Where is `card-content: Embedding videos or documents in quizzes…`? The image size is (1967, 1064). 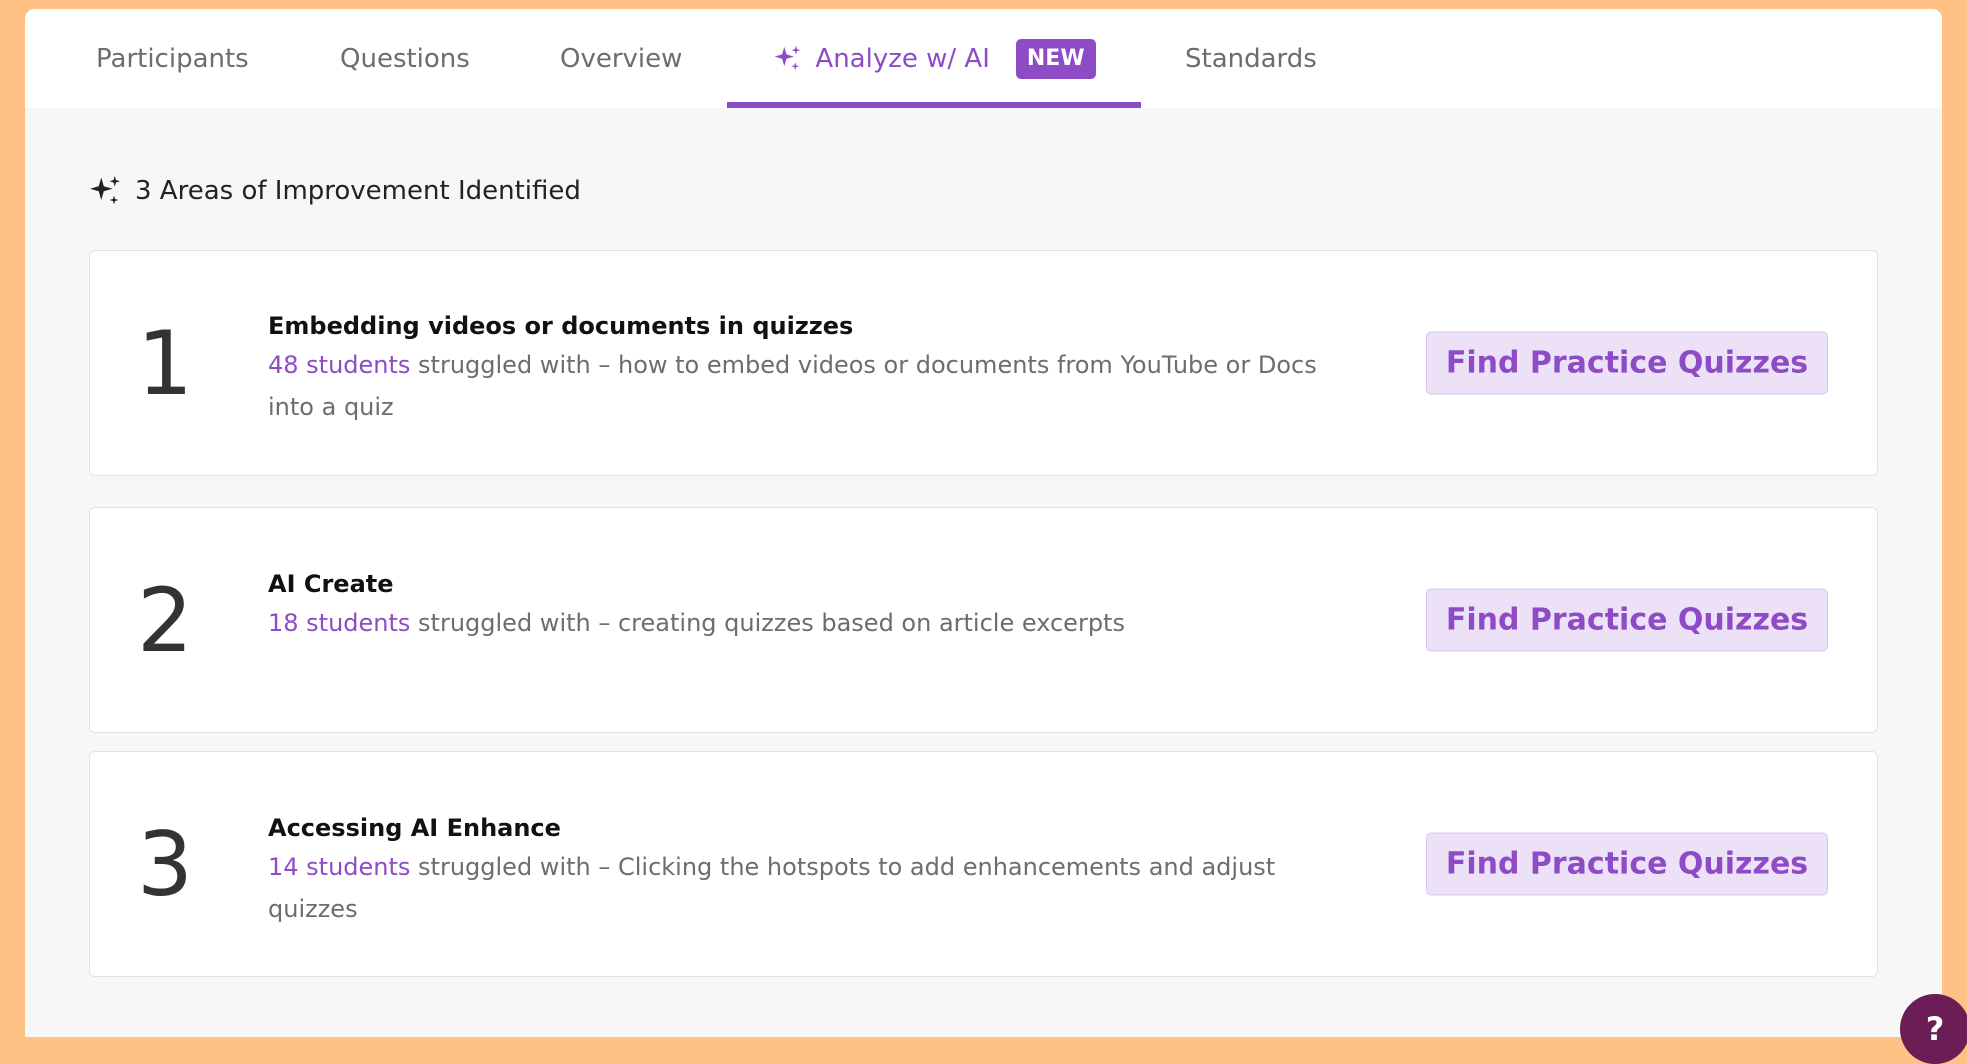 card-content: Embedding videos or documents in quizzes… is located at coordinates (798, 368).